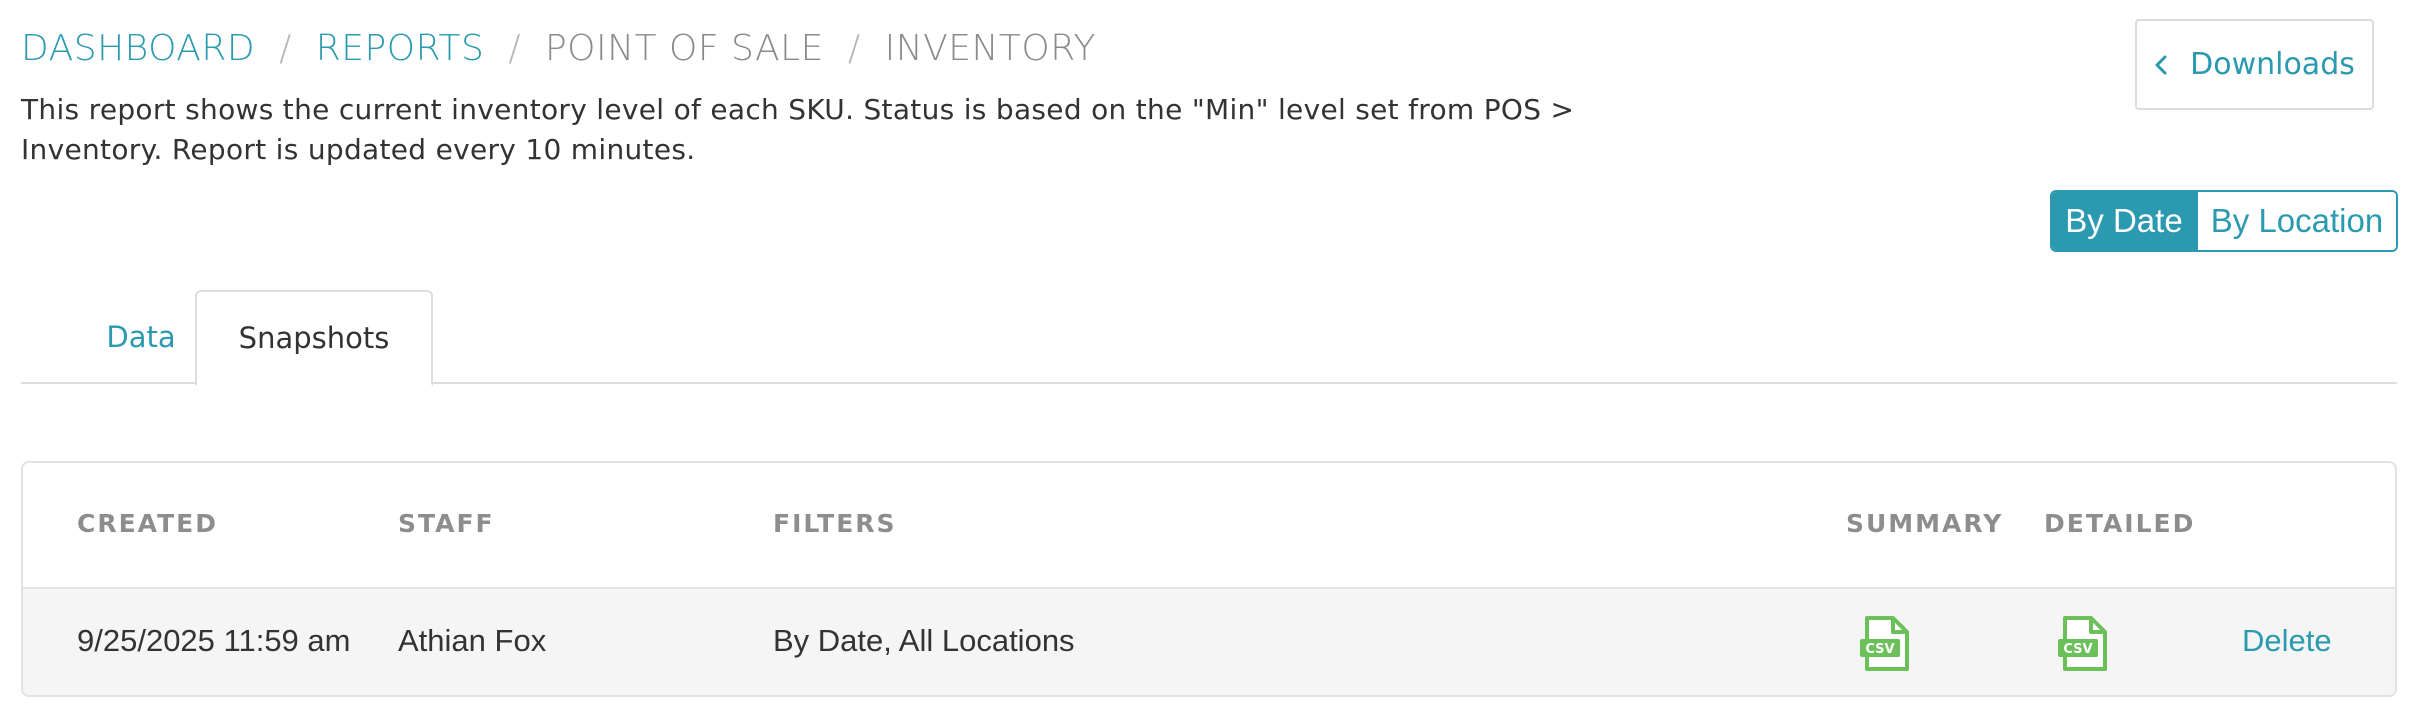 The width and height of the screenshot is (2416, 719). Describe the element at coordinates (400, 48) in the screenshot. I see `breadcrumb-reports: REPORTS` at that location.